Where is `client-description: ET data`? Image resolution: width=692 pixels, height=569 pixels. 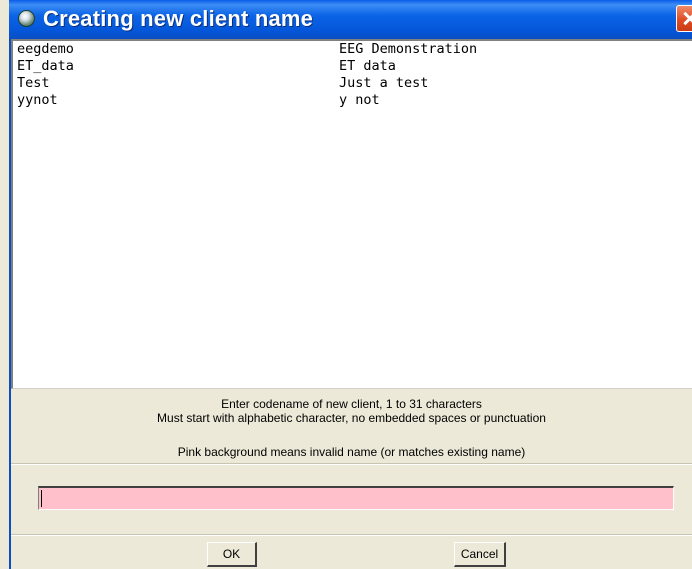 client-description: ET data is located at coordinates (367, 66).